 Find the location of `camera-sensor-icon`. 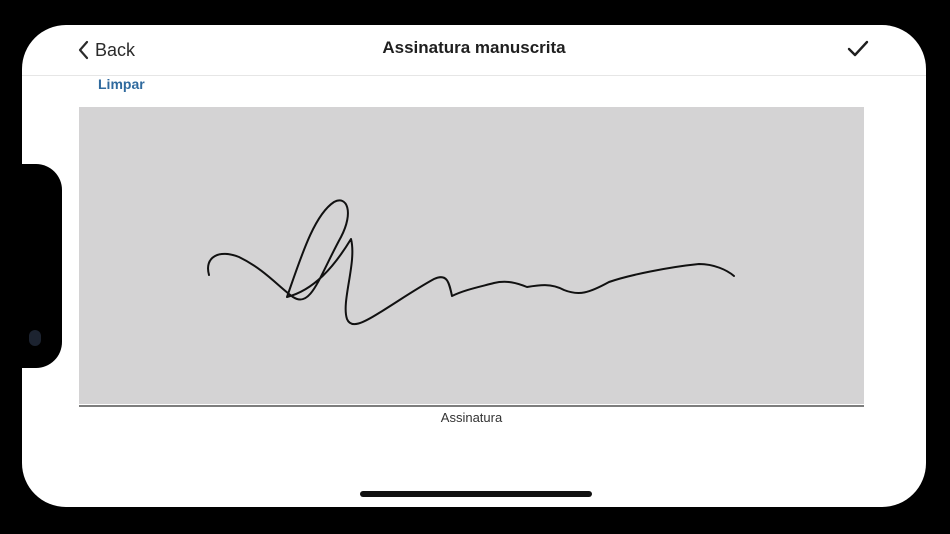

camera-sensor-icon is located at coordinates (35, 338).